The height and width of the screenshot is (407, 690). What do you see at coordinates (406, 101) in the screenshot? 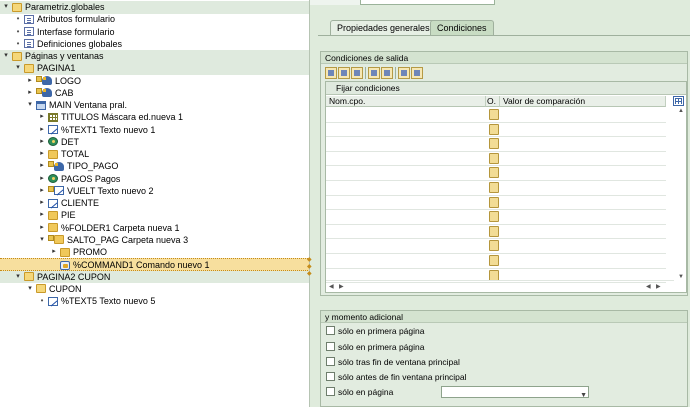
I see `column-header-field-name: Nom.cpo.` at bounding box center [406, 101].